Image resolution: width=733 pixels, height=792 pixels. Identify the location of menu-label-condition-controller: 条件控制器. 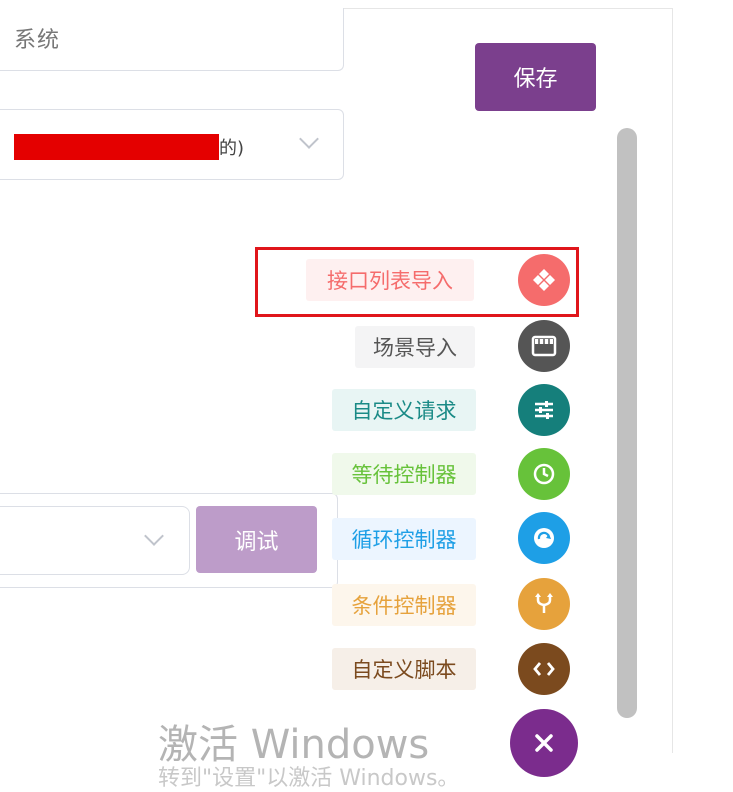
(404, 605).